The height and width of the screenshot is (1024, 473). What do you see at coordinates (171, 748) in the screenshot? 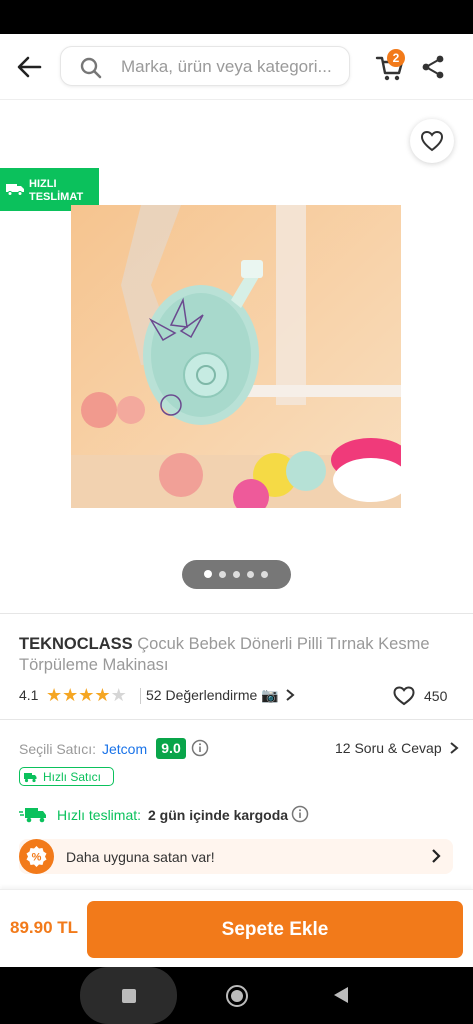
I see `seller-score-badge: 9.0` at bounding box center [171, 748].